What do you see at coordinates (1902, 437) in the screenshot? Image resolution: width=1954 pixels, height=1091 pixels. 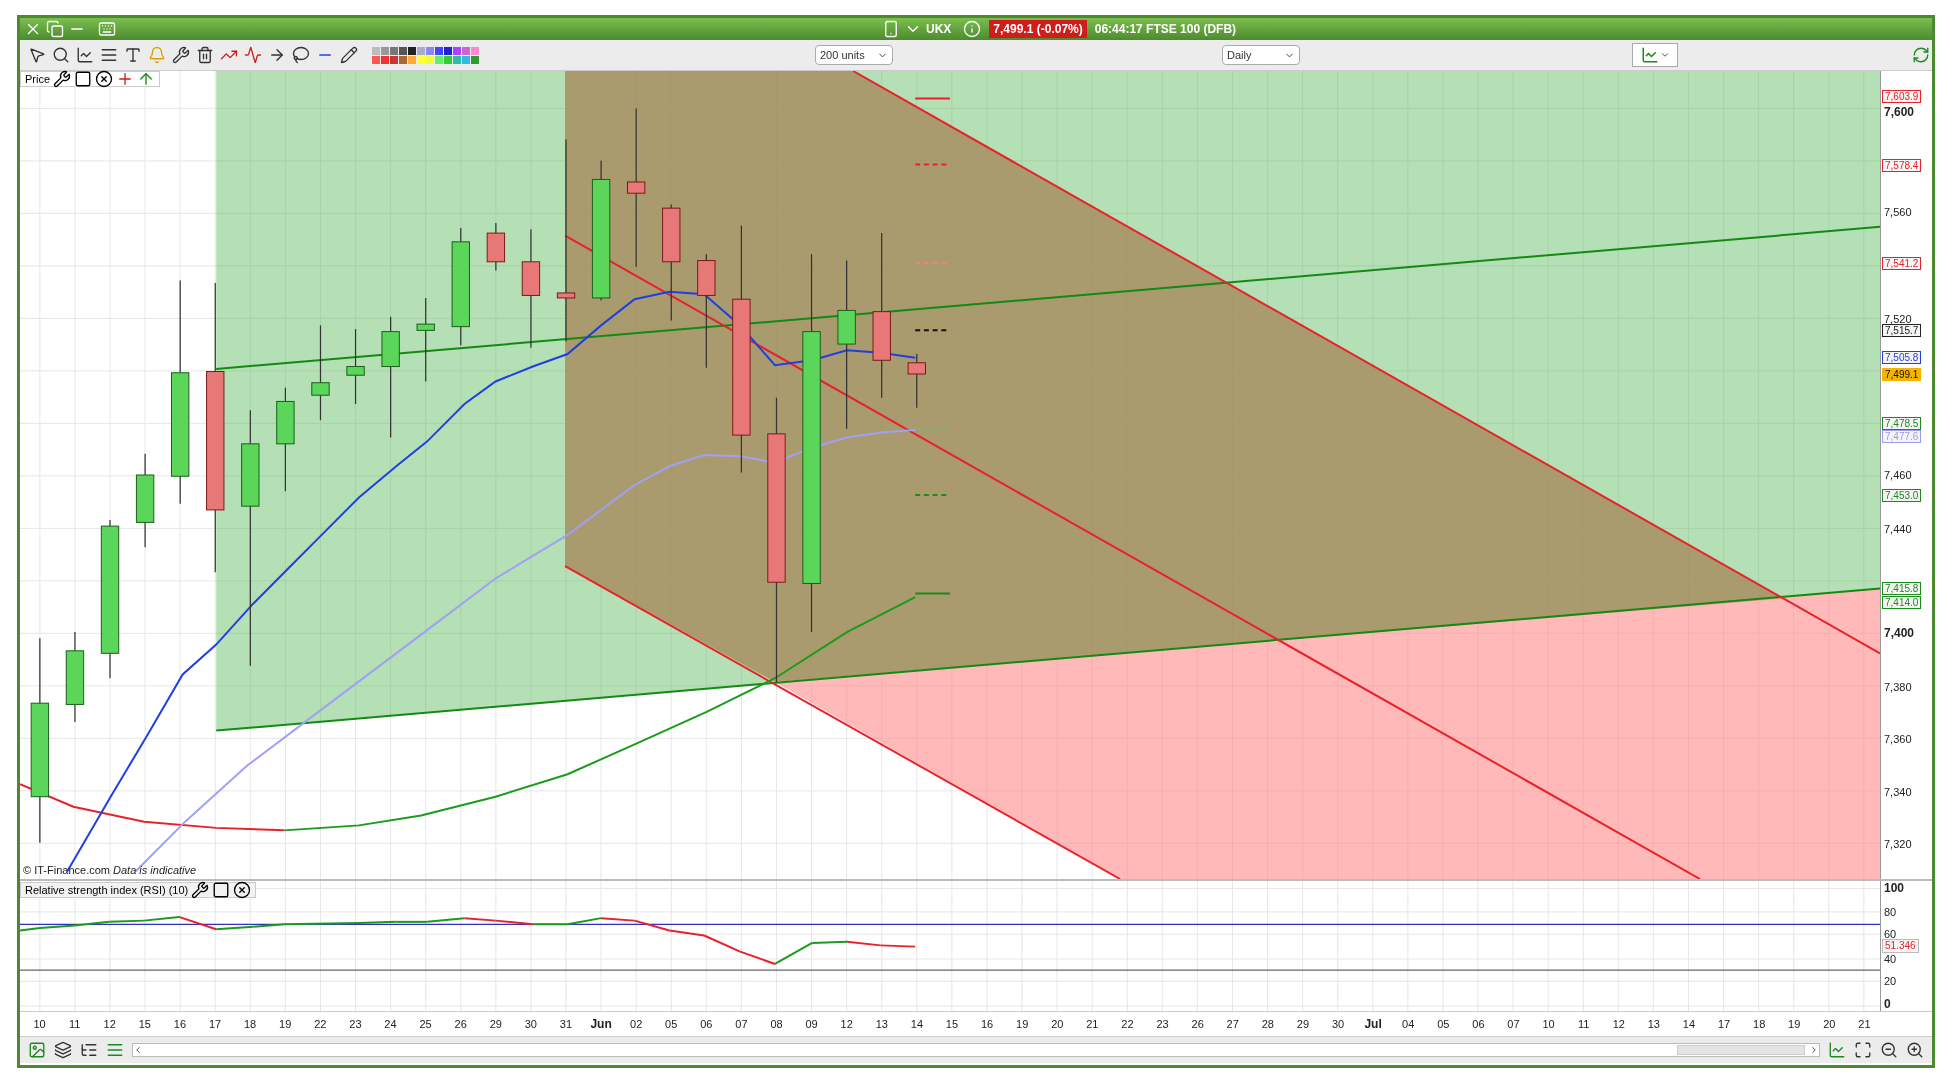 I see `price-tag: 7,477.6` at bounding box center [1902, 437].